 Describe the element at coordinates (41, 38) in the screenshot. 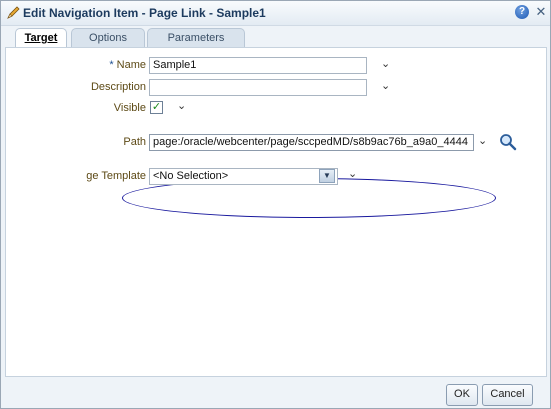

I see `tab-target: Target` at that location.